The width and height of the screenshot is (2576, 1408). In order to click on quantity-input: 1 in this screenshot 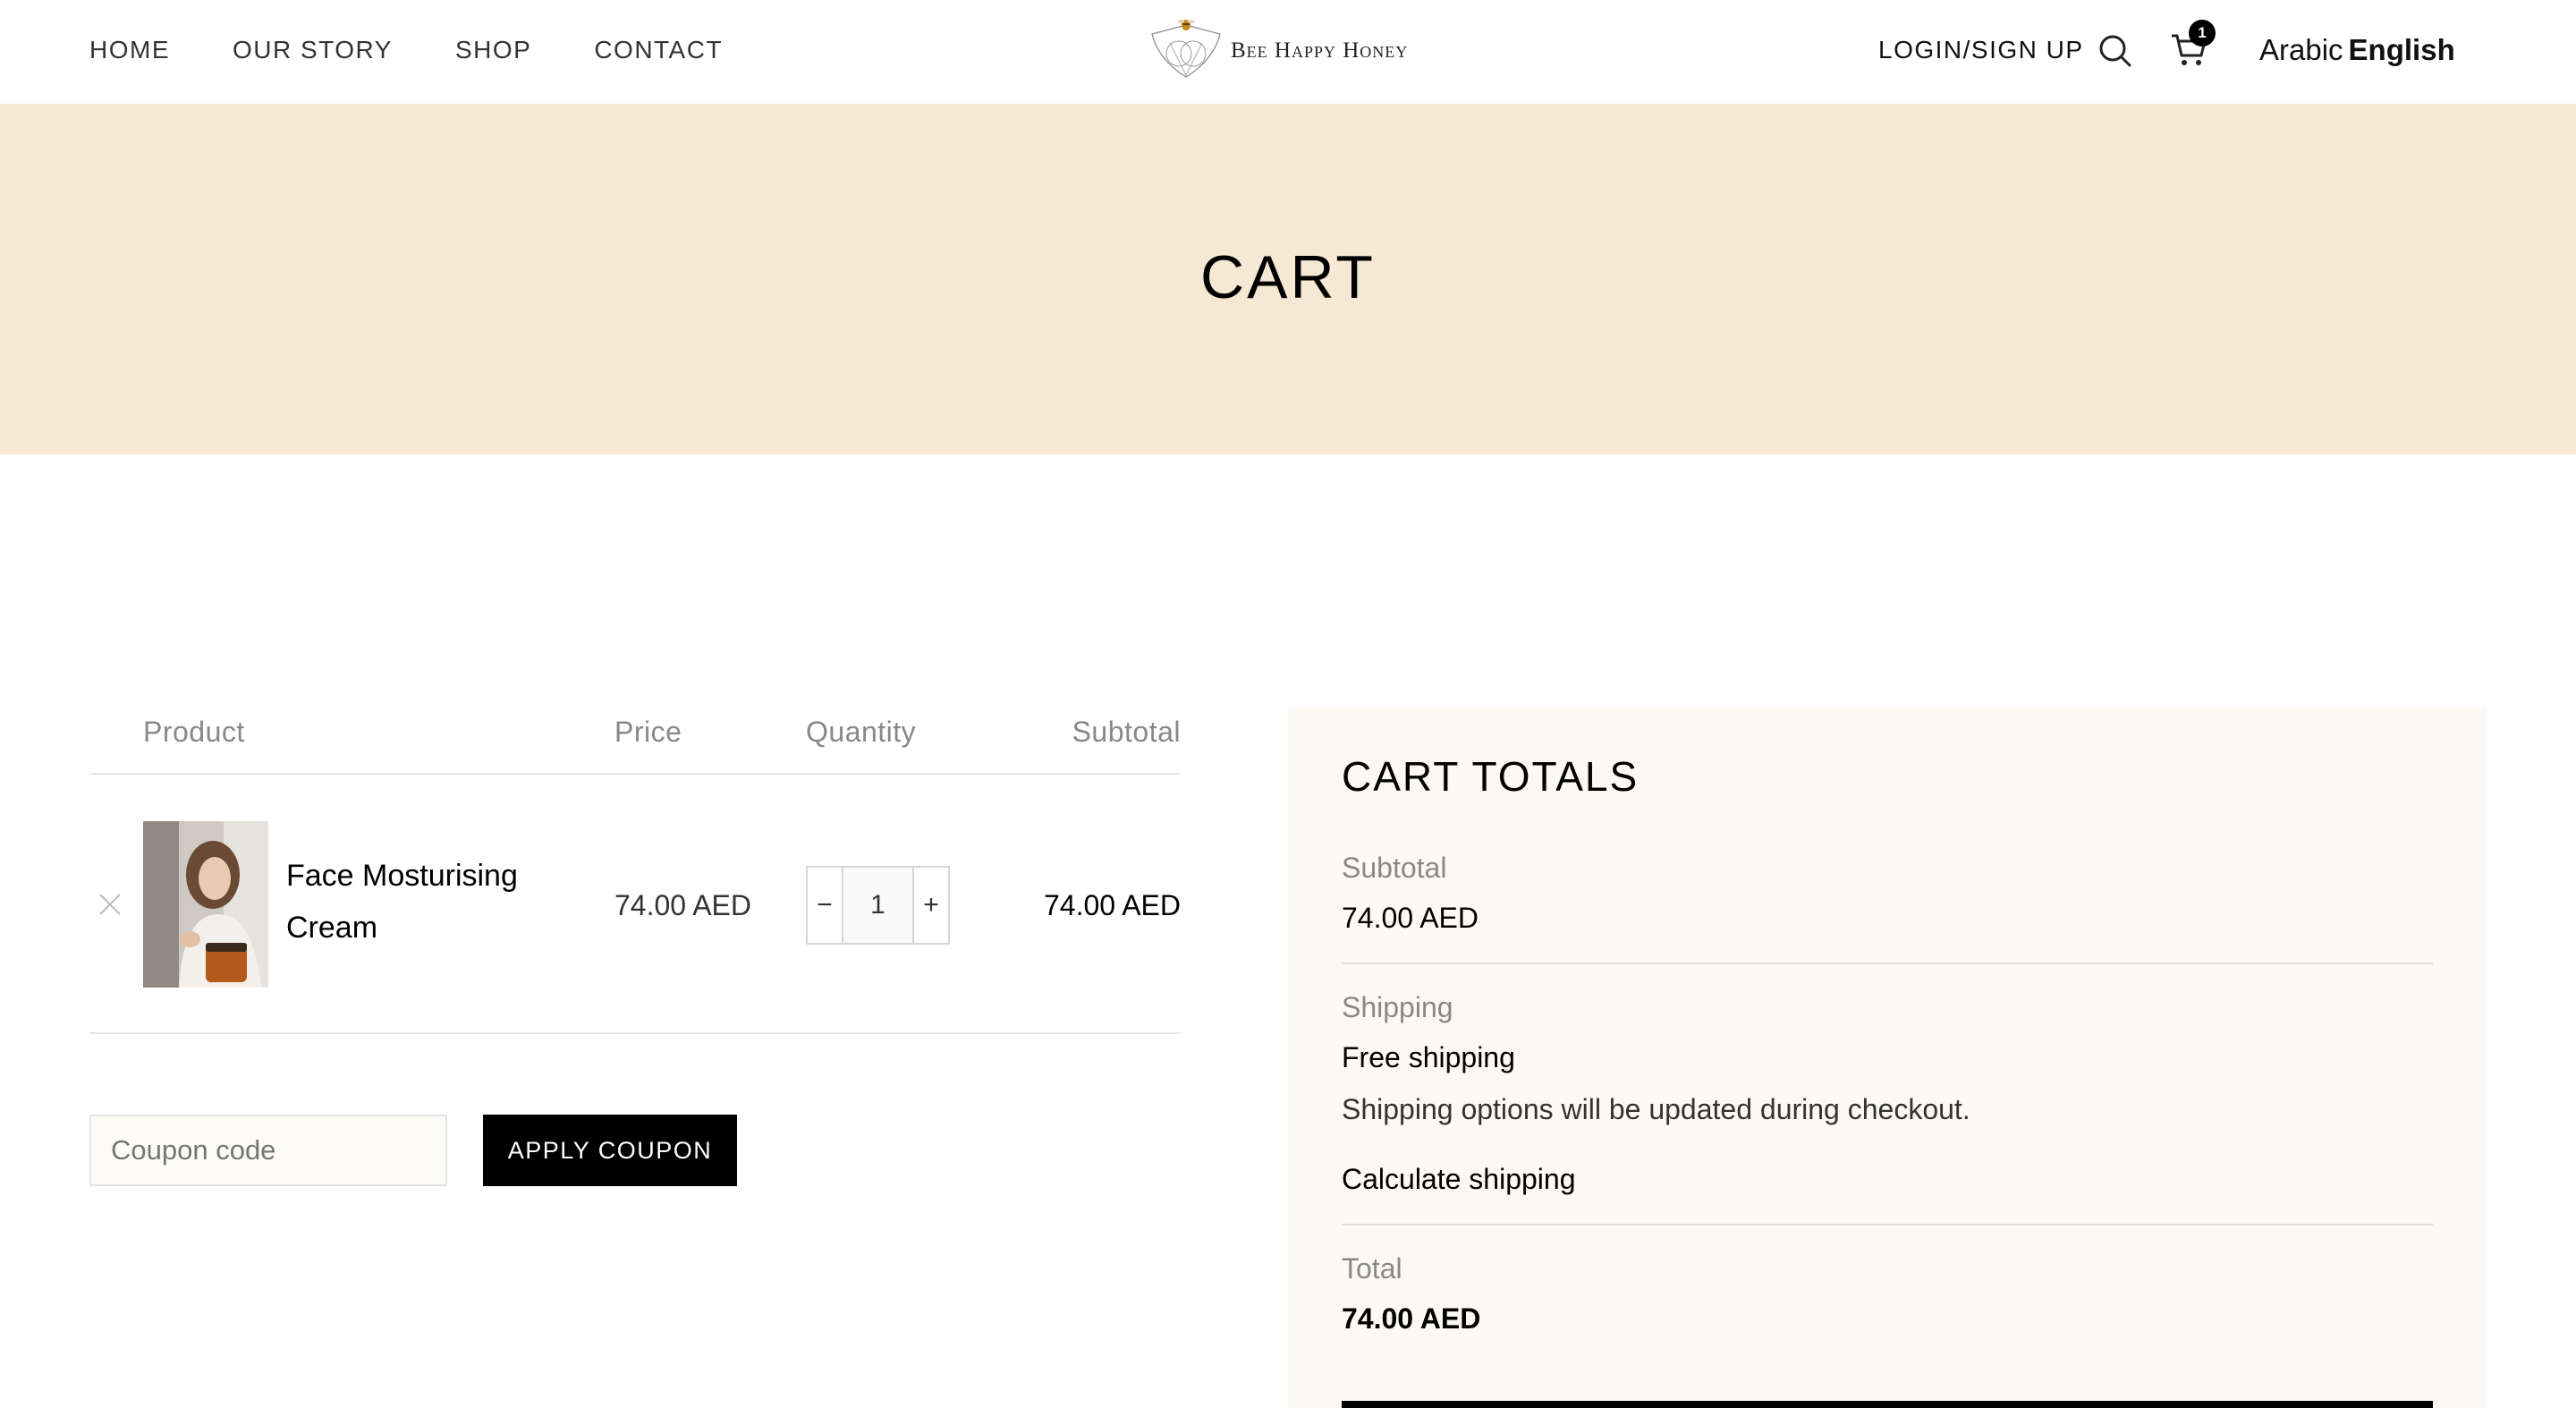, I will do `click(878, 906)`.